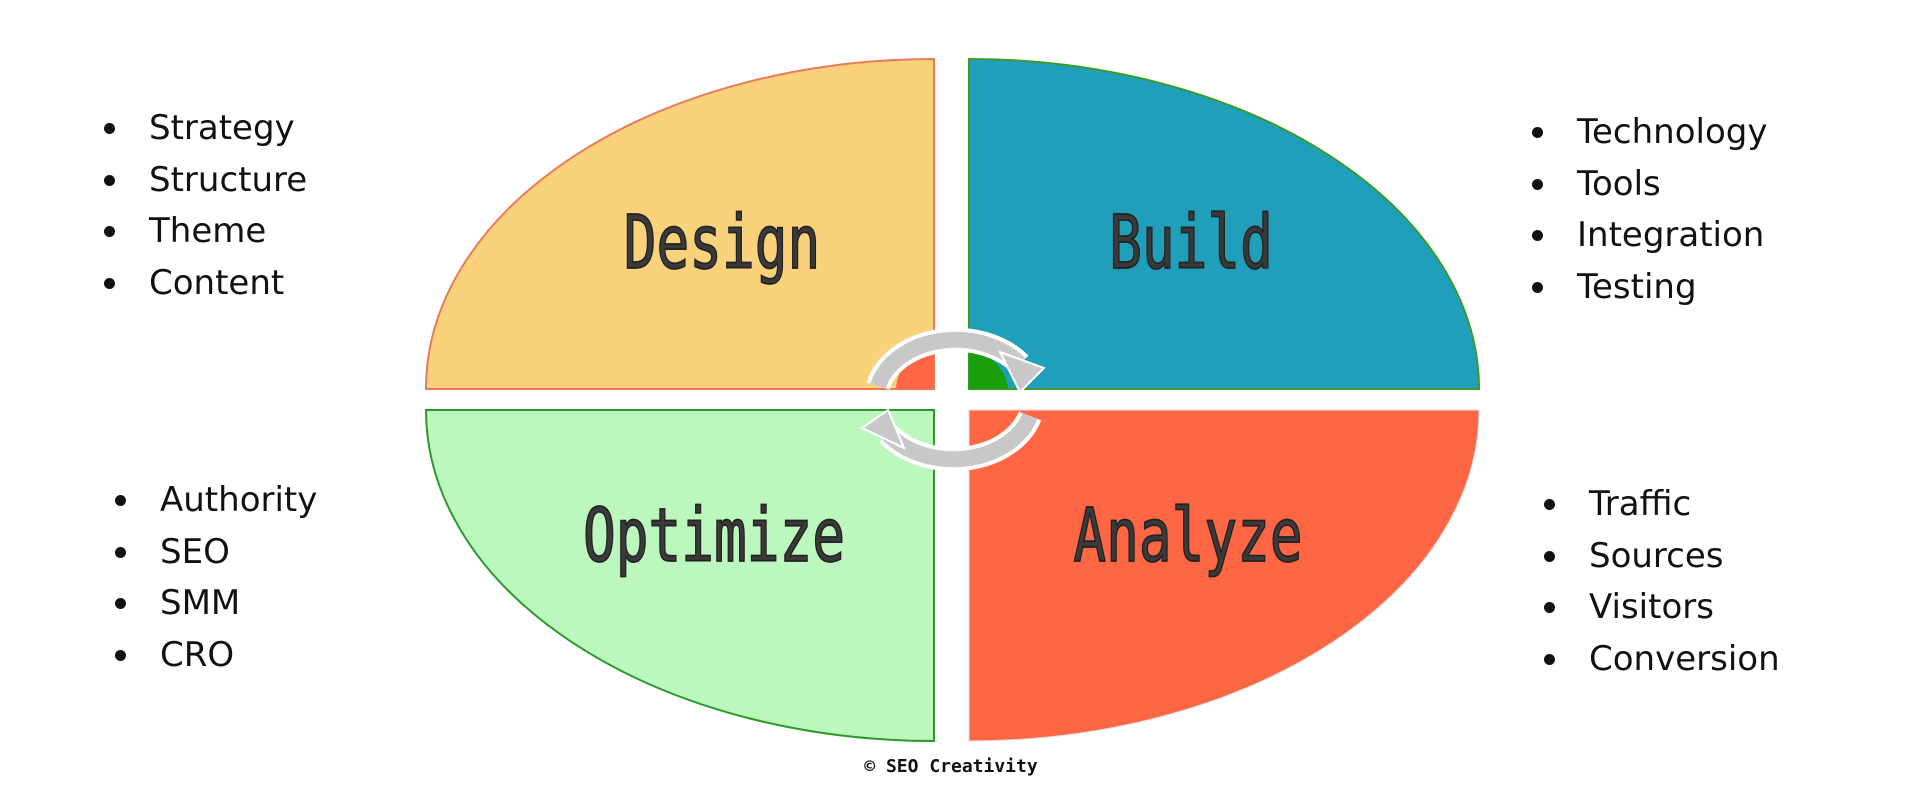 The width and height of the screenshot is (1920, 800). Describe the element at coordinates (714, 536) in the screenshot. I see `label-optimize: Optimize` at that location.